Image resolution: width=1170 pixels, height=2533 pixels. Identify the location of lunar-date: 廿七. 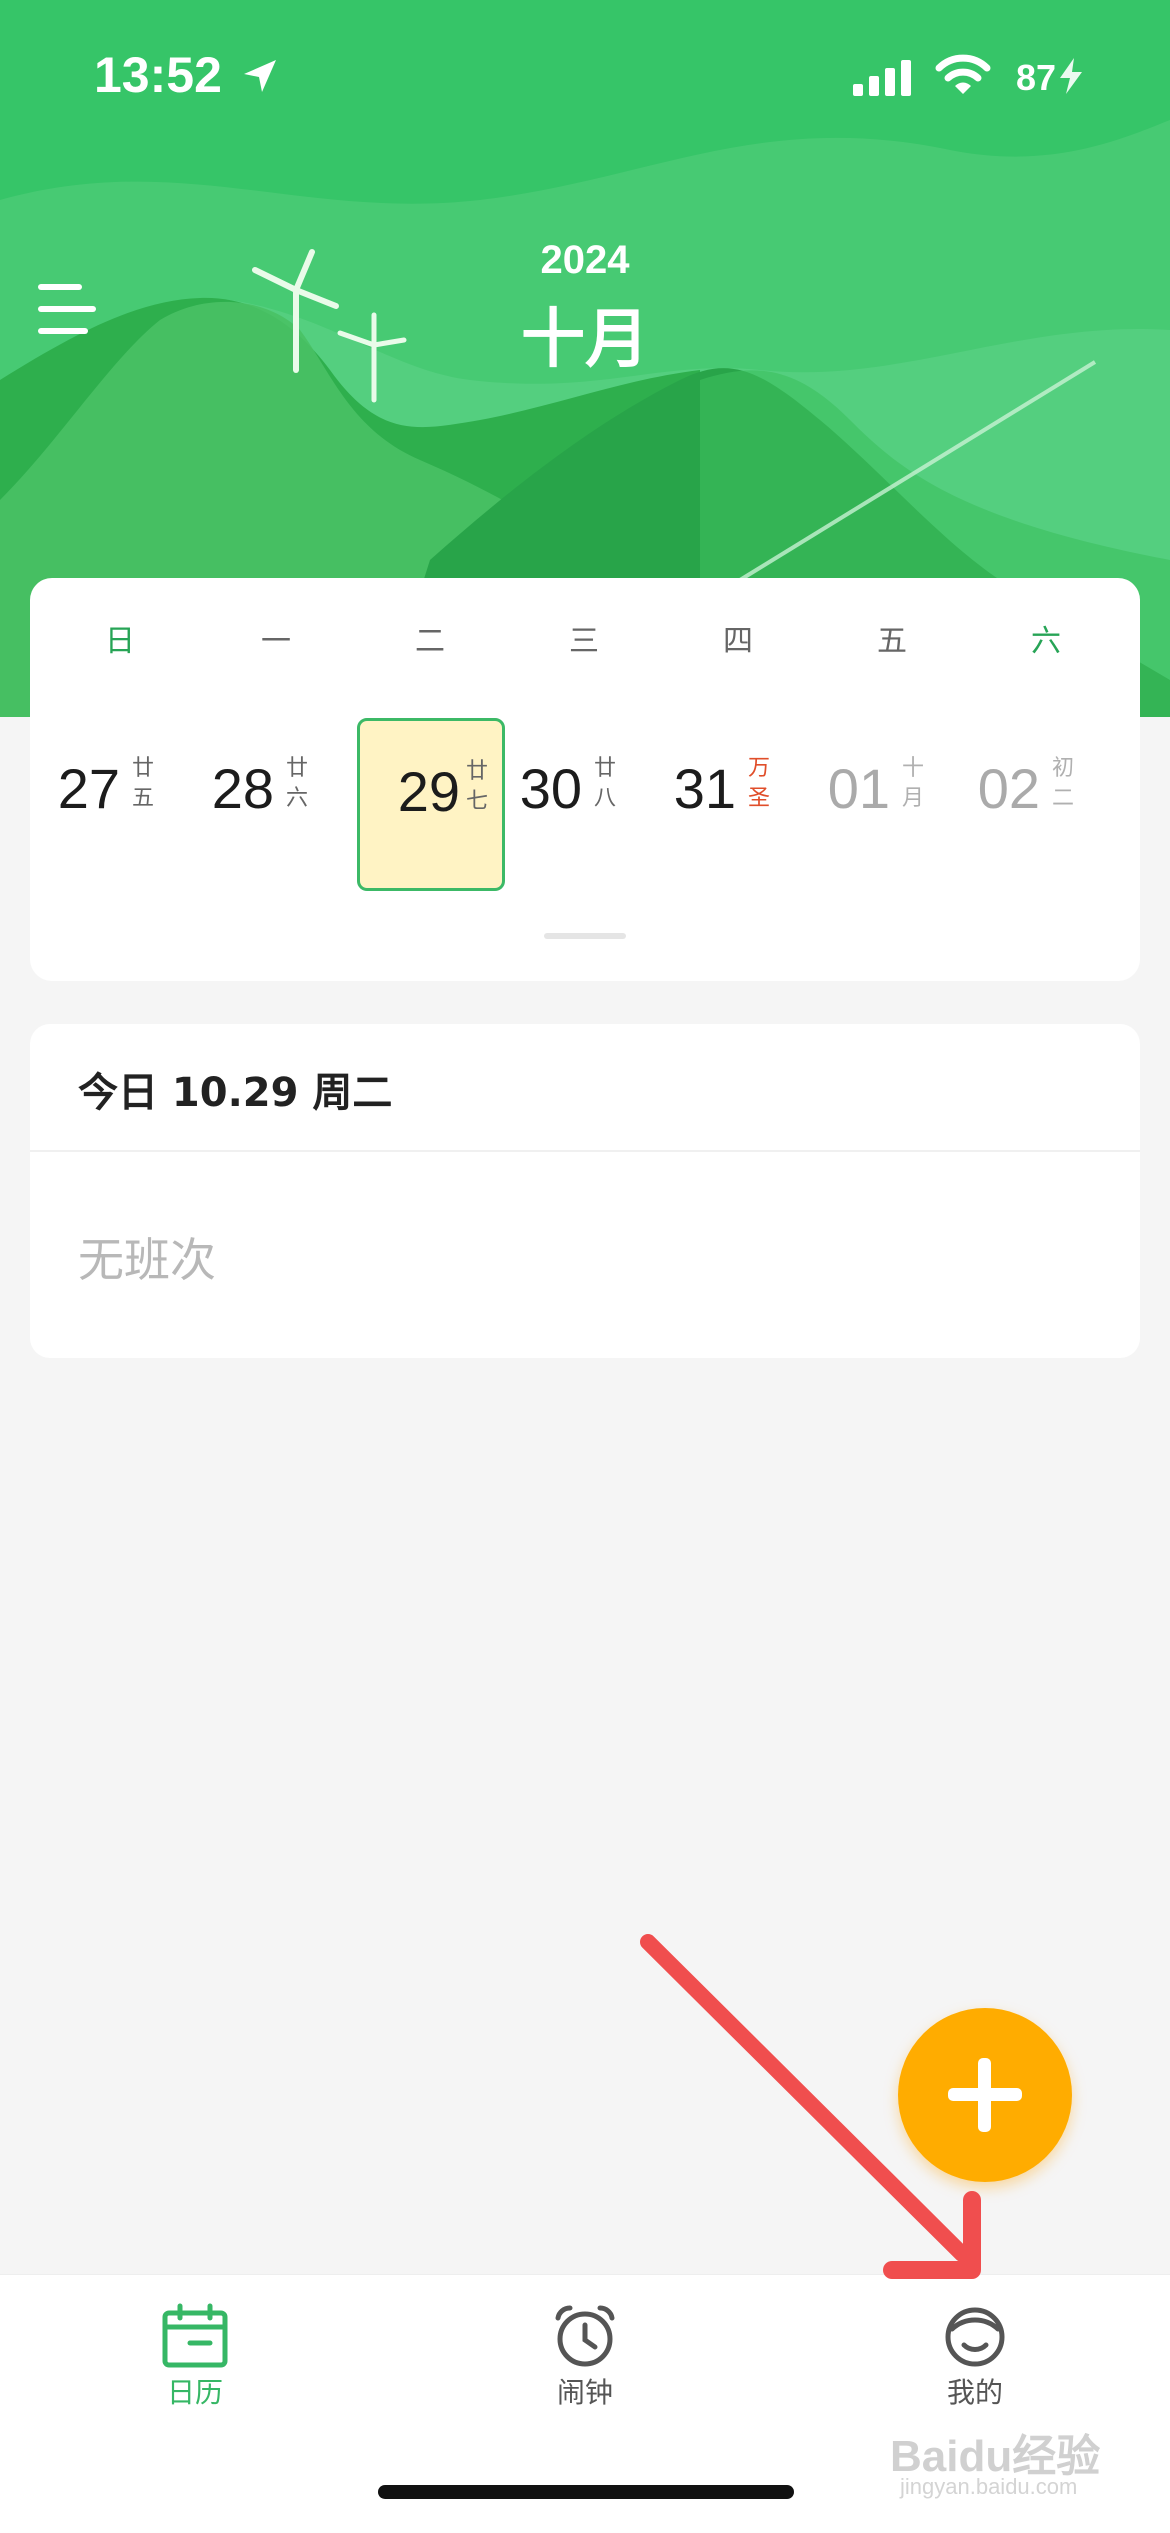
(476, 786).